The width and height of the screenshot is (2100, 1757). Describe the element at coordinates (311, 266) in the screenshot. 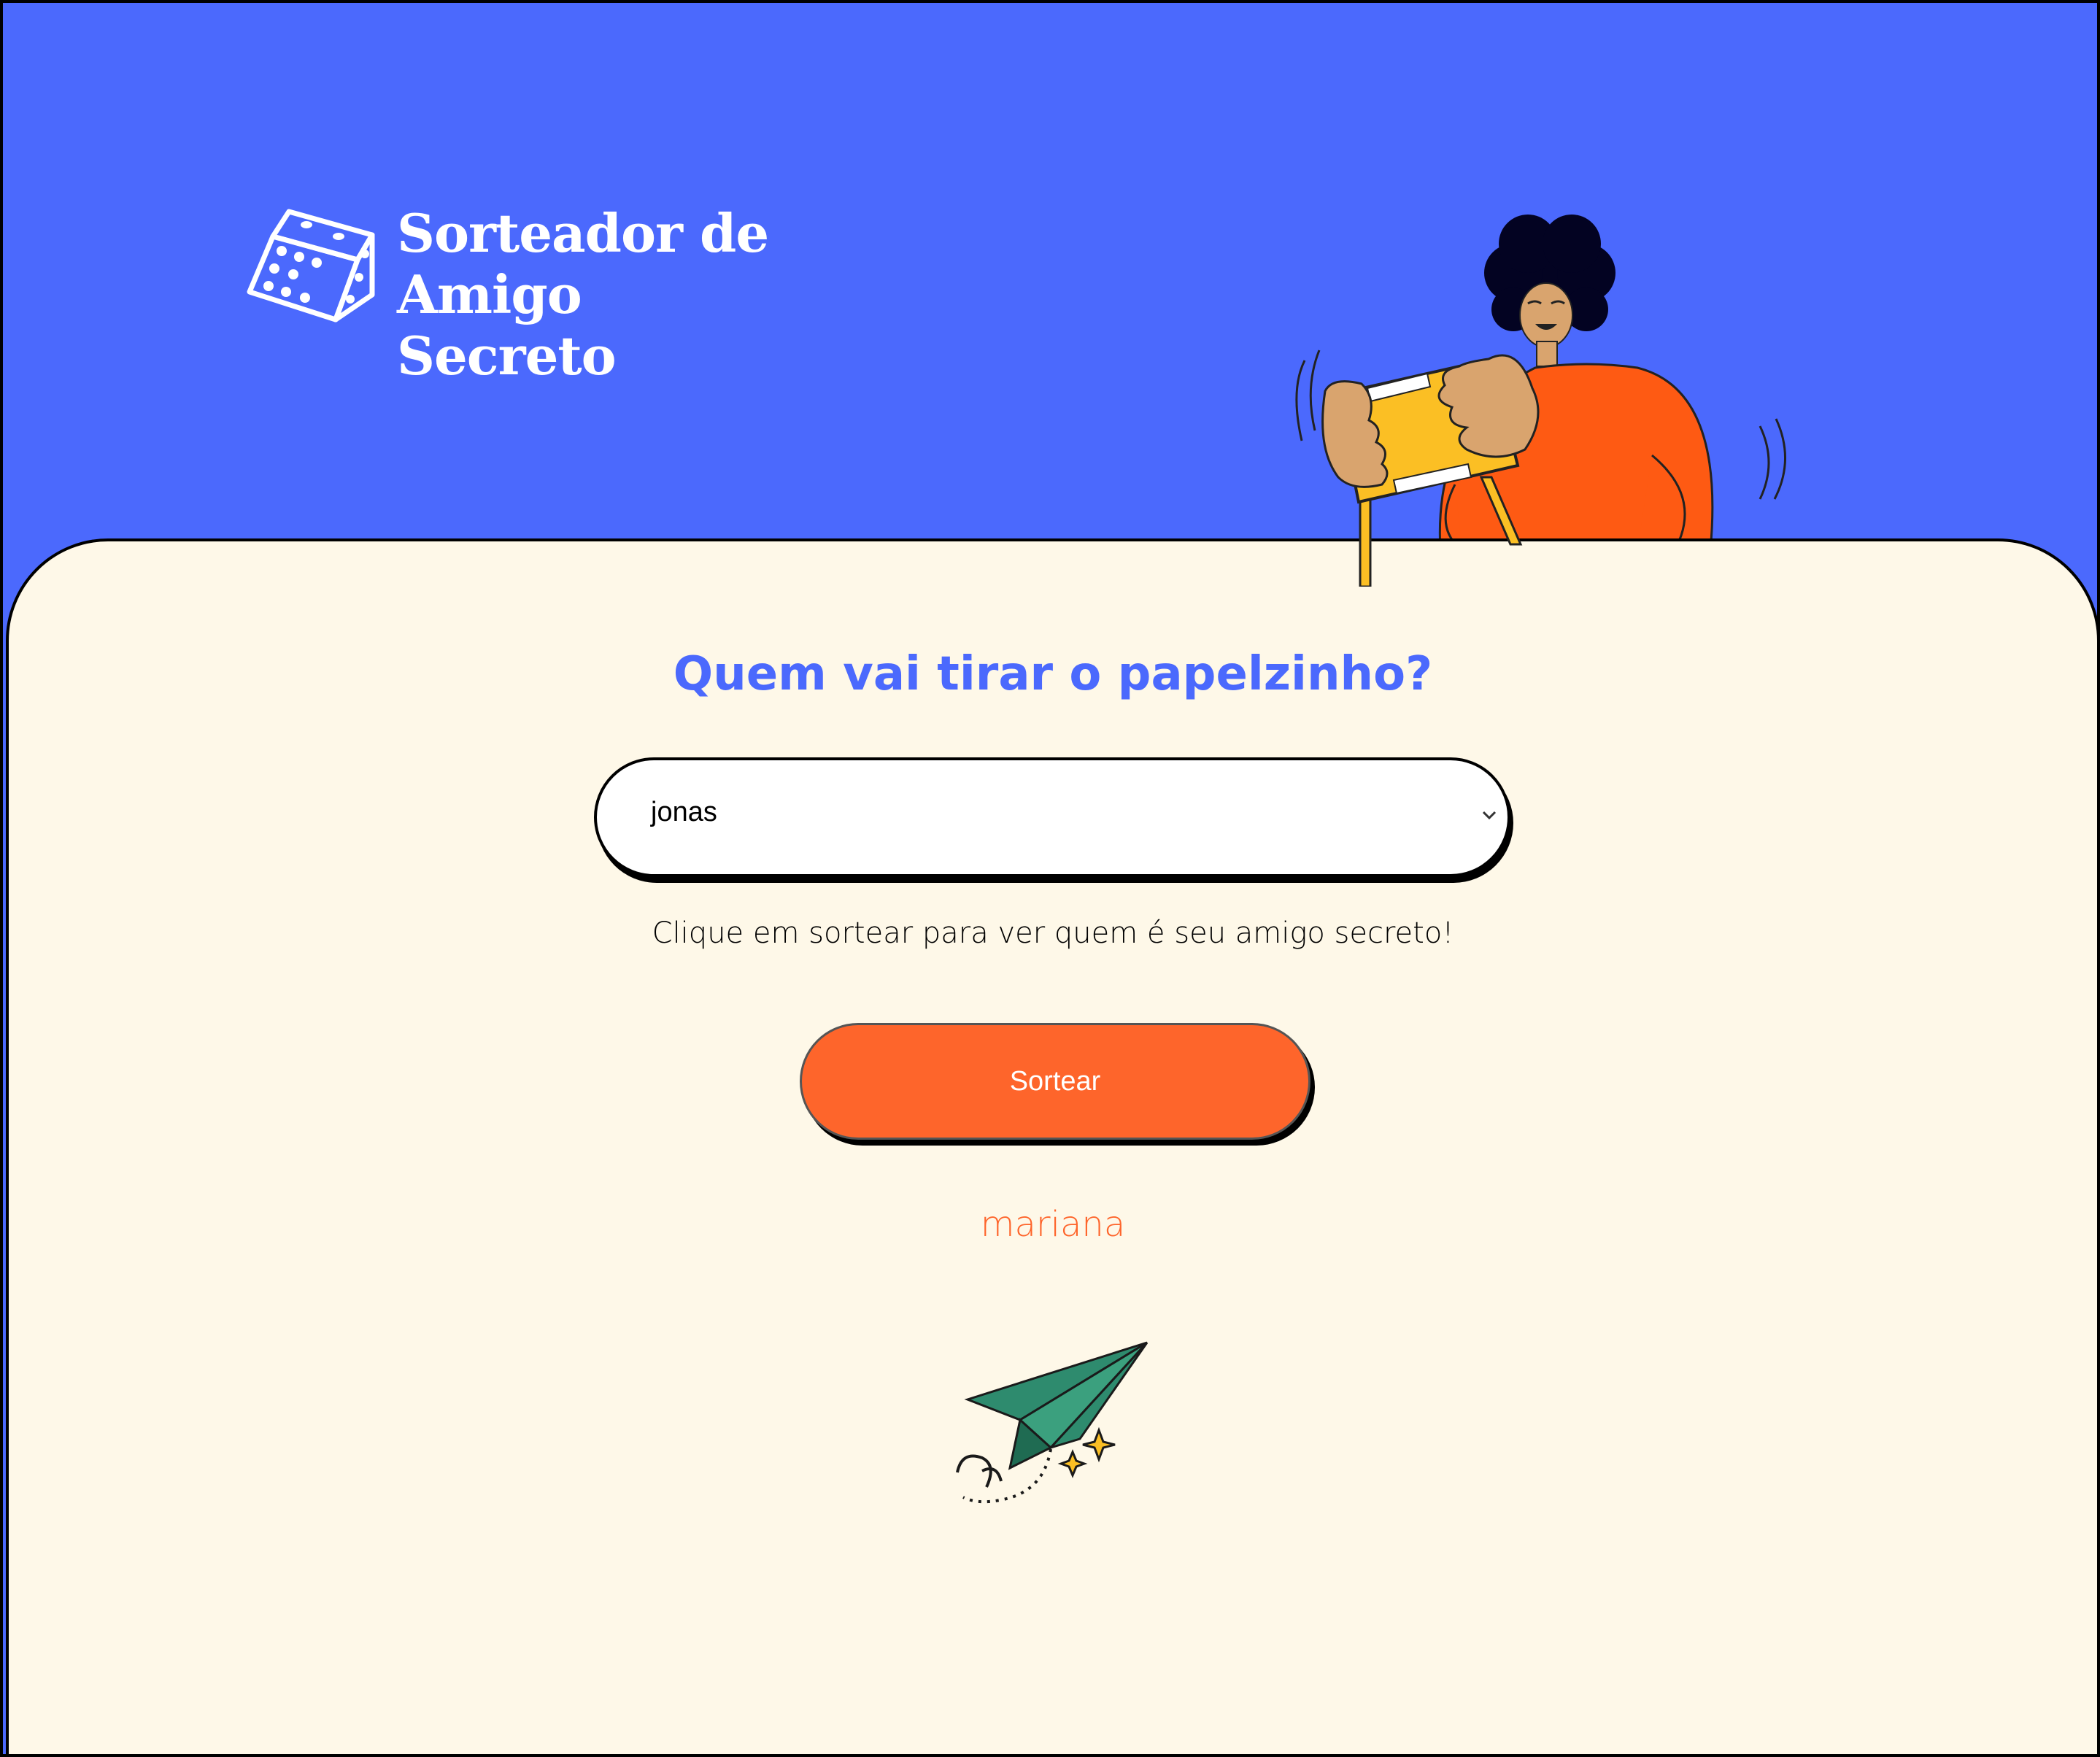

I see `dice-icon` at that location.